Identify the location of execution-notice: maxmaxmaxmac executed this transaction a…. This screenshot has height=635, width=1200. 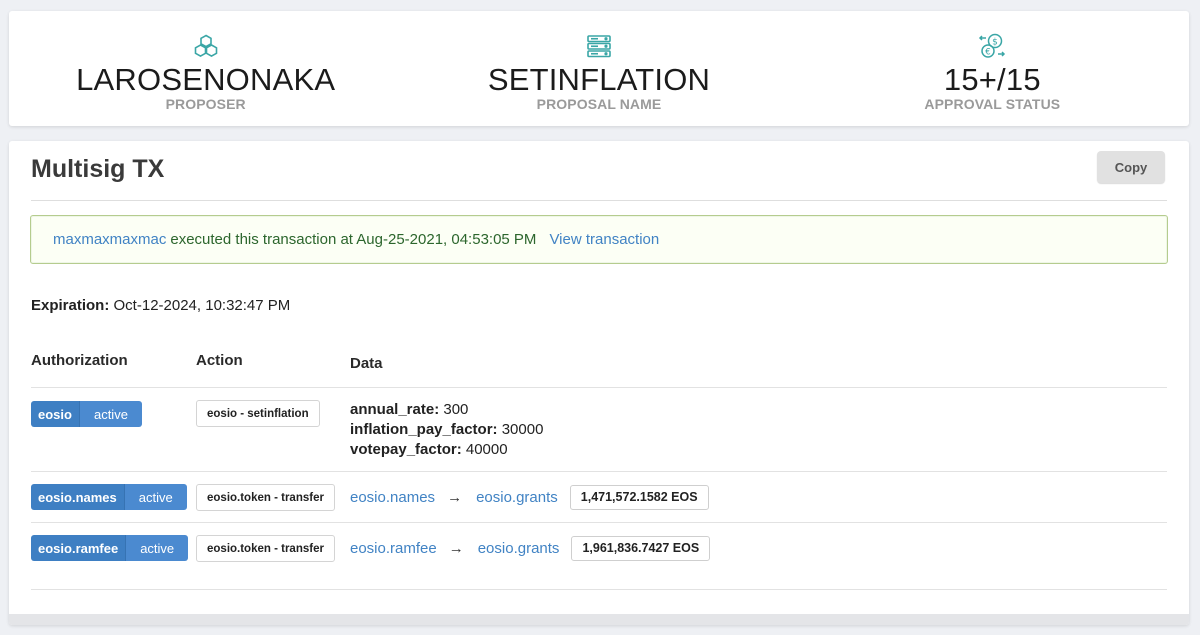
(599, 239).